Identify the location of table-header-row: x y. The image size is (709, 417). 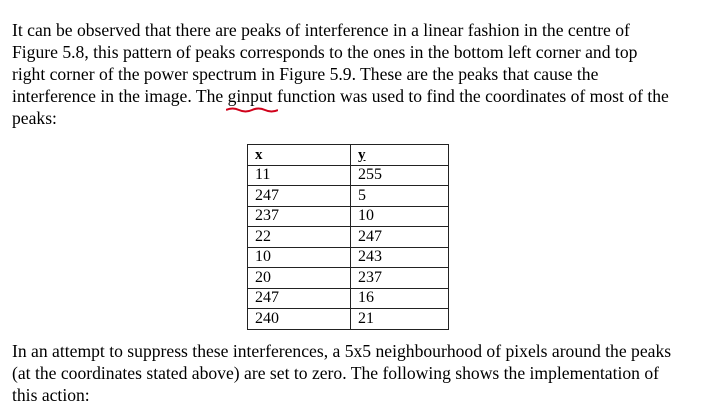
(348, 155).